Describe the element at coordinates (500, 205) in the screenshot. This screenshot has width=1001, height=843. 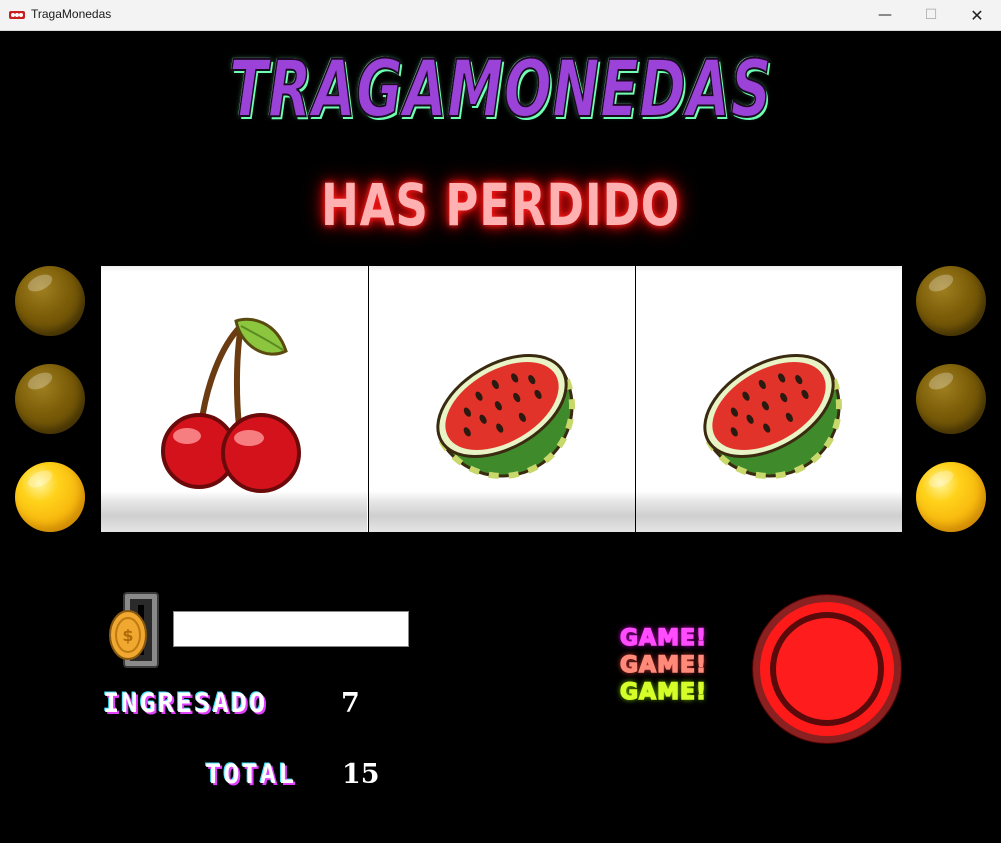
I see `status-message: HAS PERDIDO` at that location.